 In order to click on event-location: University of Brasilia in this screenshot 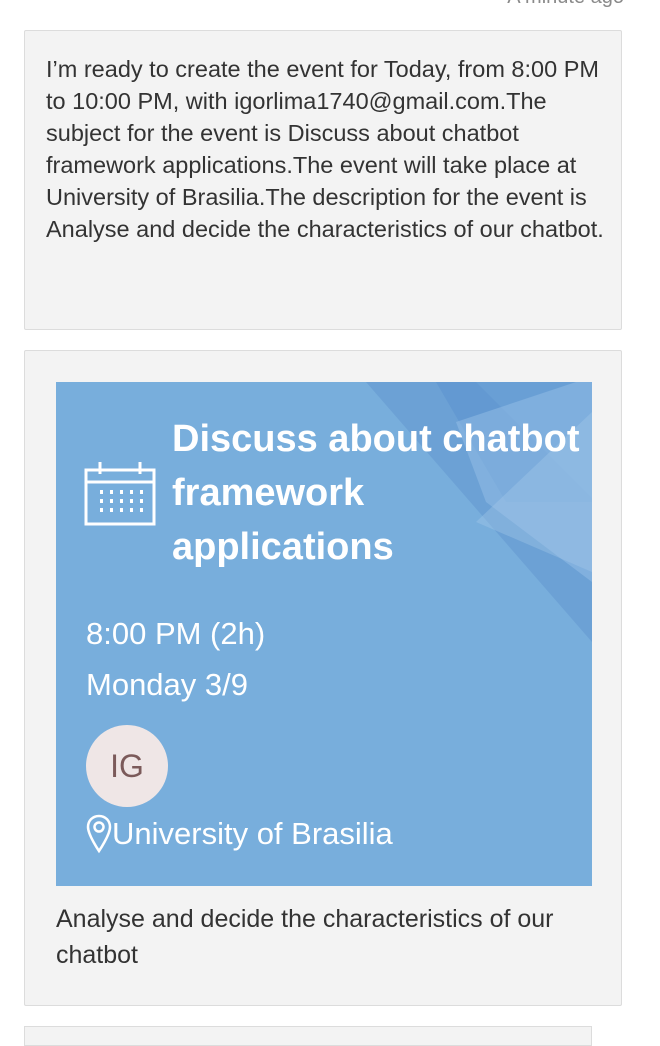, I will do `click(252, 833)`.